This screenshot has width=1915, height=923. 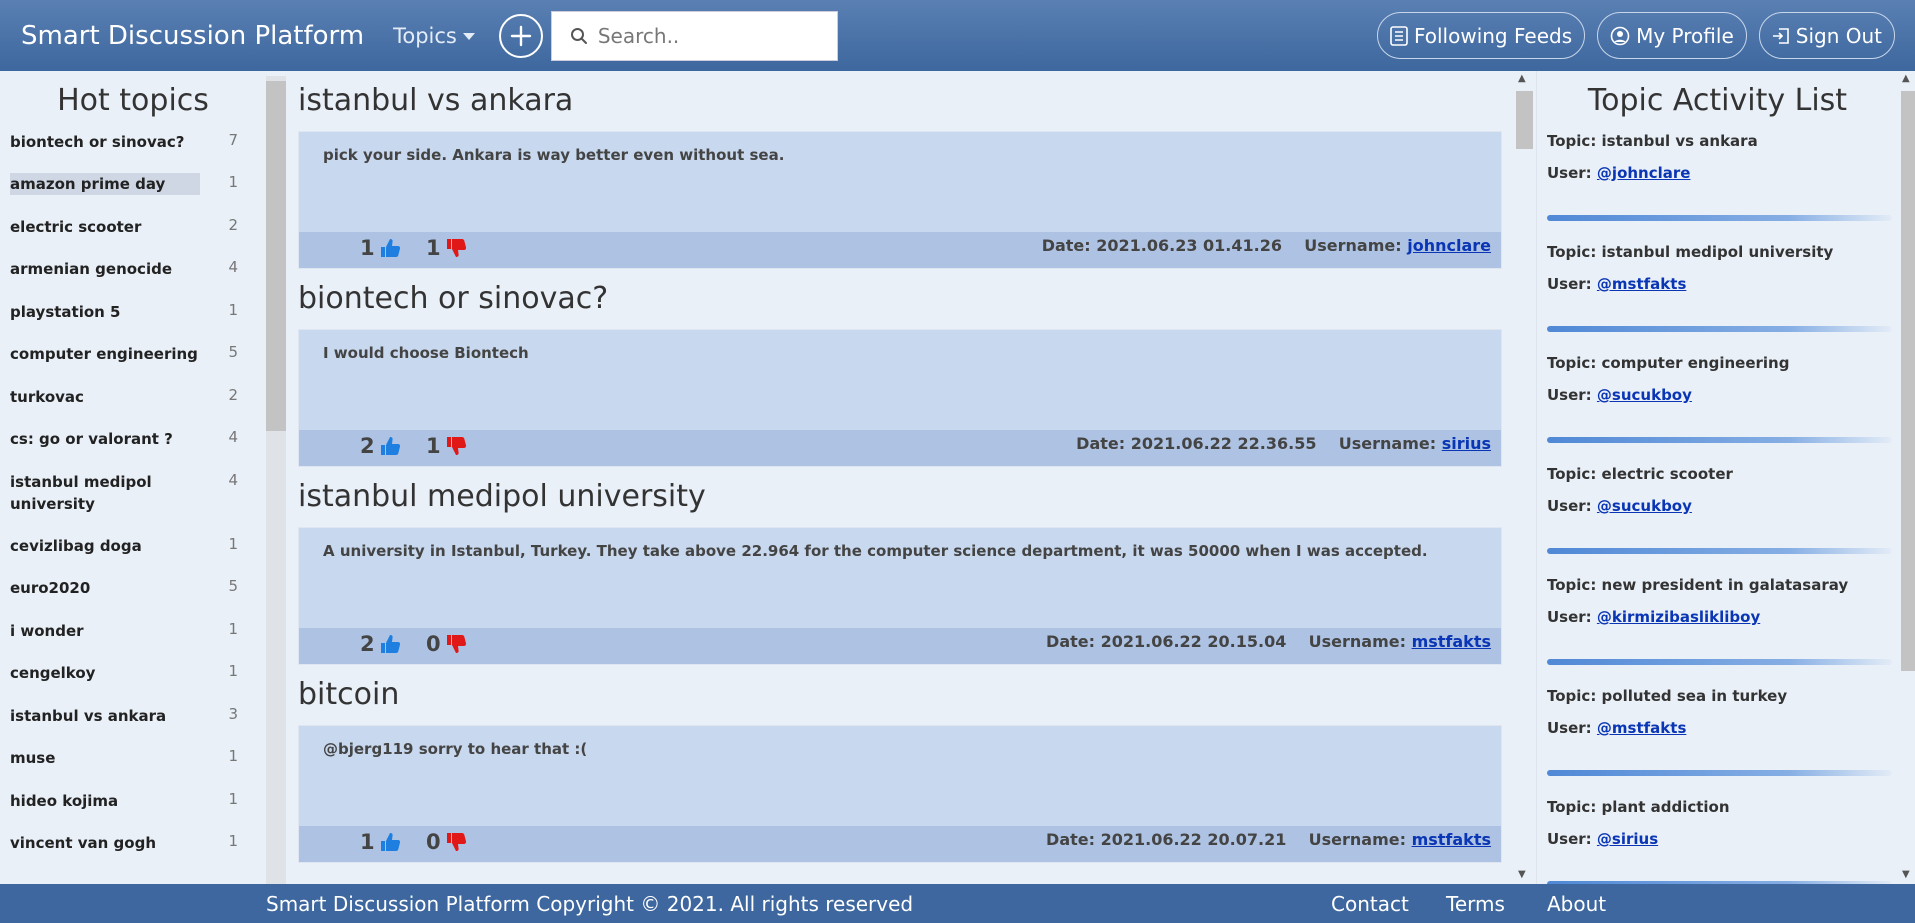 What do you see at coordinates (1672, 35) in the screenshot?
I see `my-profile-button: My Profile` at bounding box center [1672, 35].